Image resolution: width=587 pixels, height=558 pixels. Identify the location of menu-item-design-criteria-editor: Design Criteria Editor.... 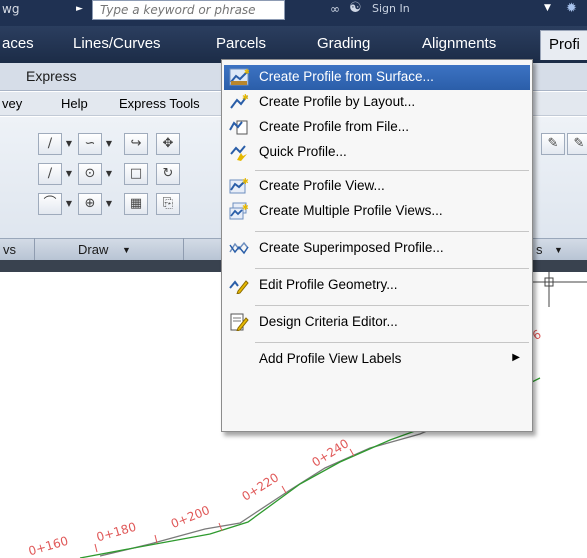
(377, 322).